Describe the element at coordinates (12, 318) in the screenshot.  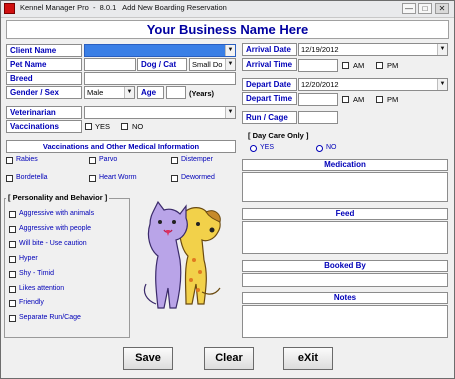
I see `separate-run-cage-checkbox` at that location.